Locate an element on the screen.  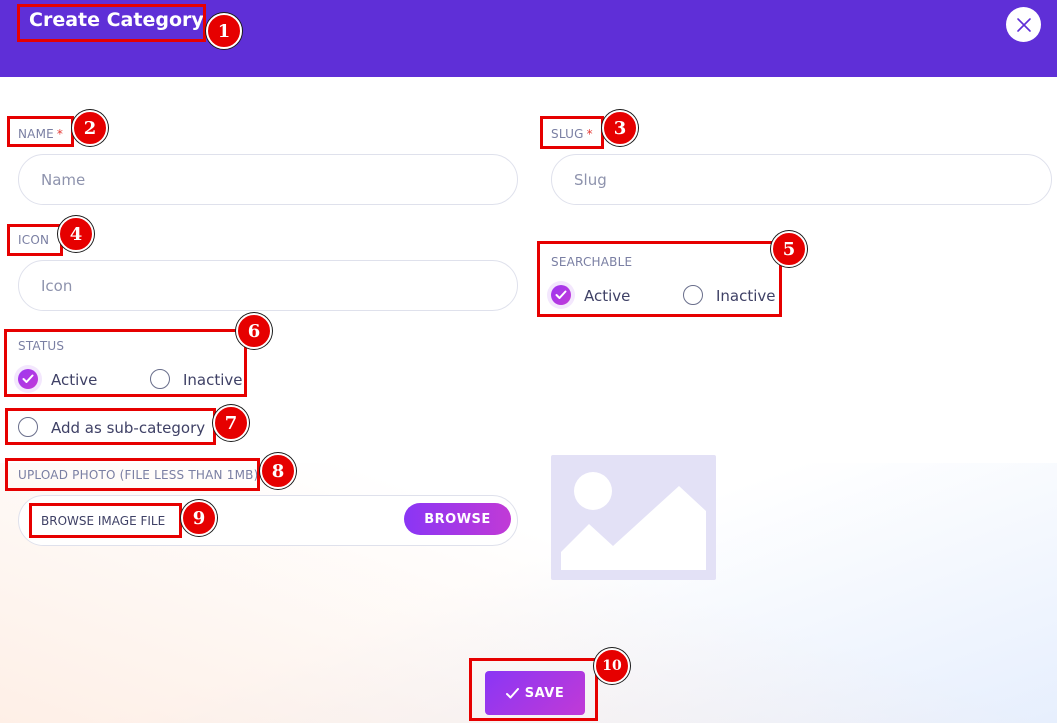
annotation-marker-5: 5 is located at coordinates (789, 249).